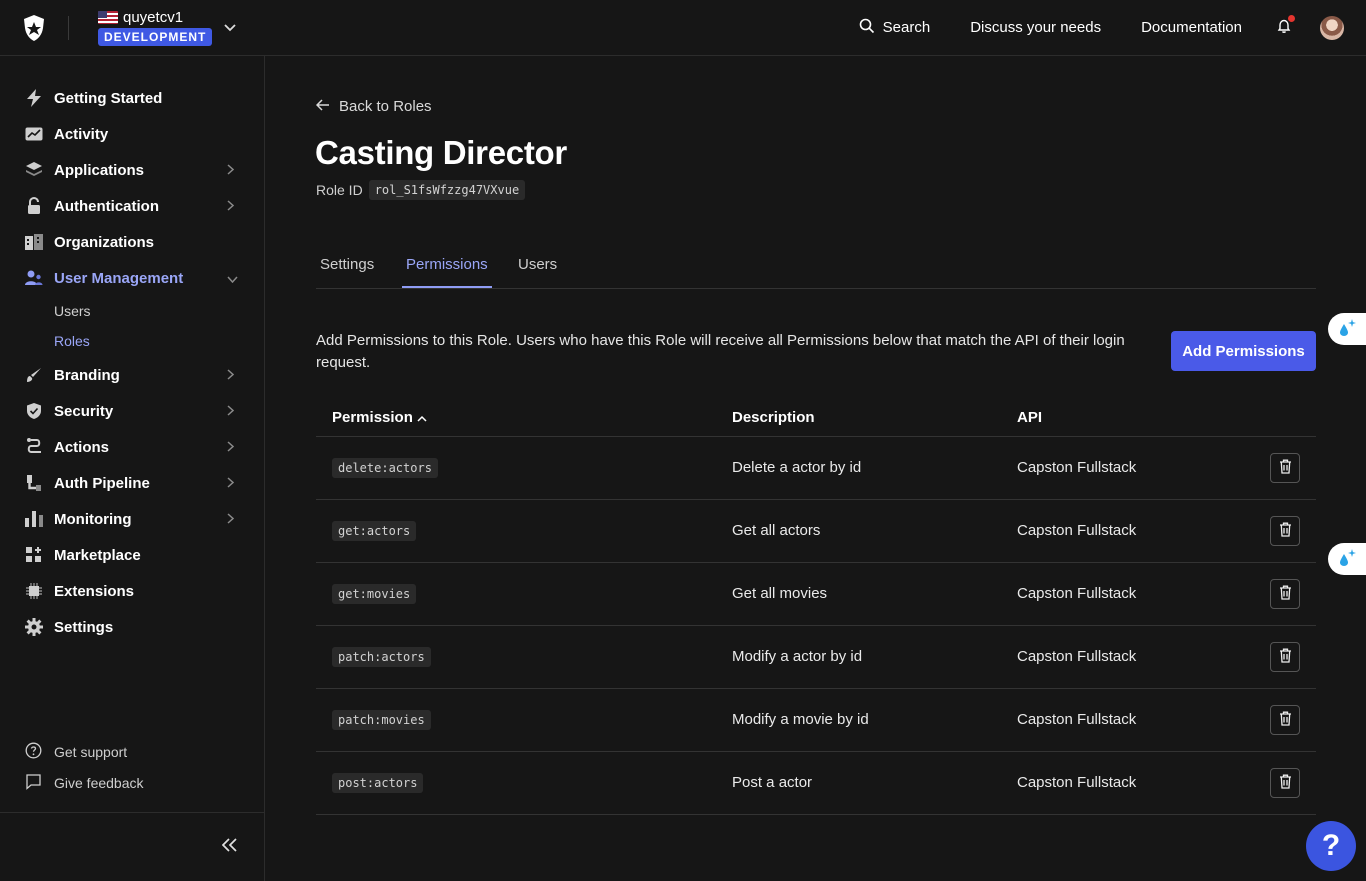 The image size is (1366, 881). Describe the element at coordinates (537, 268) in the screenshot. I see `tab-users: Users` at that location.